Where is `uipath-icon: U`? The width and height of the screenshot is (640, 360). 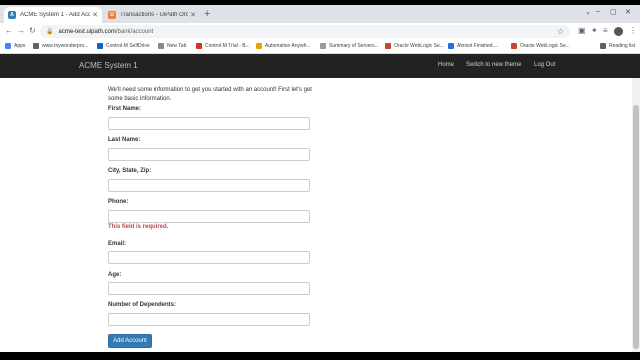
uipath-icon: U is located at coordinates (112, 15).